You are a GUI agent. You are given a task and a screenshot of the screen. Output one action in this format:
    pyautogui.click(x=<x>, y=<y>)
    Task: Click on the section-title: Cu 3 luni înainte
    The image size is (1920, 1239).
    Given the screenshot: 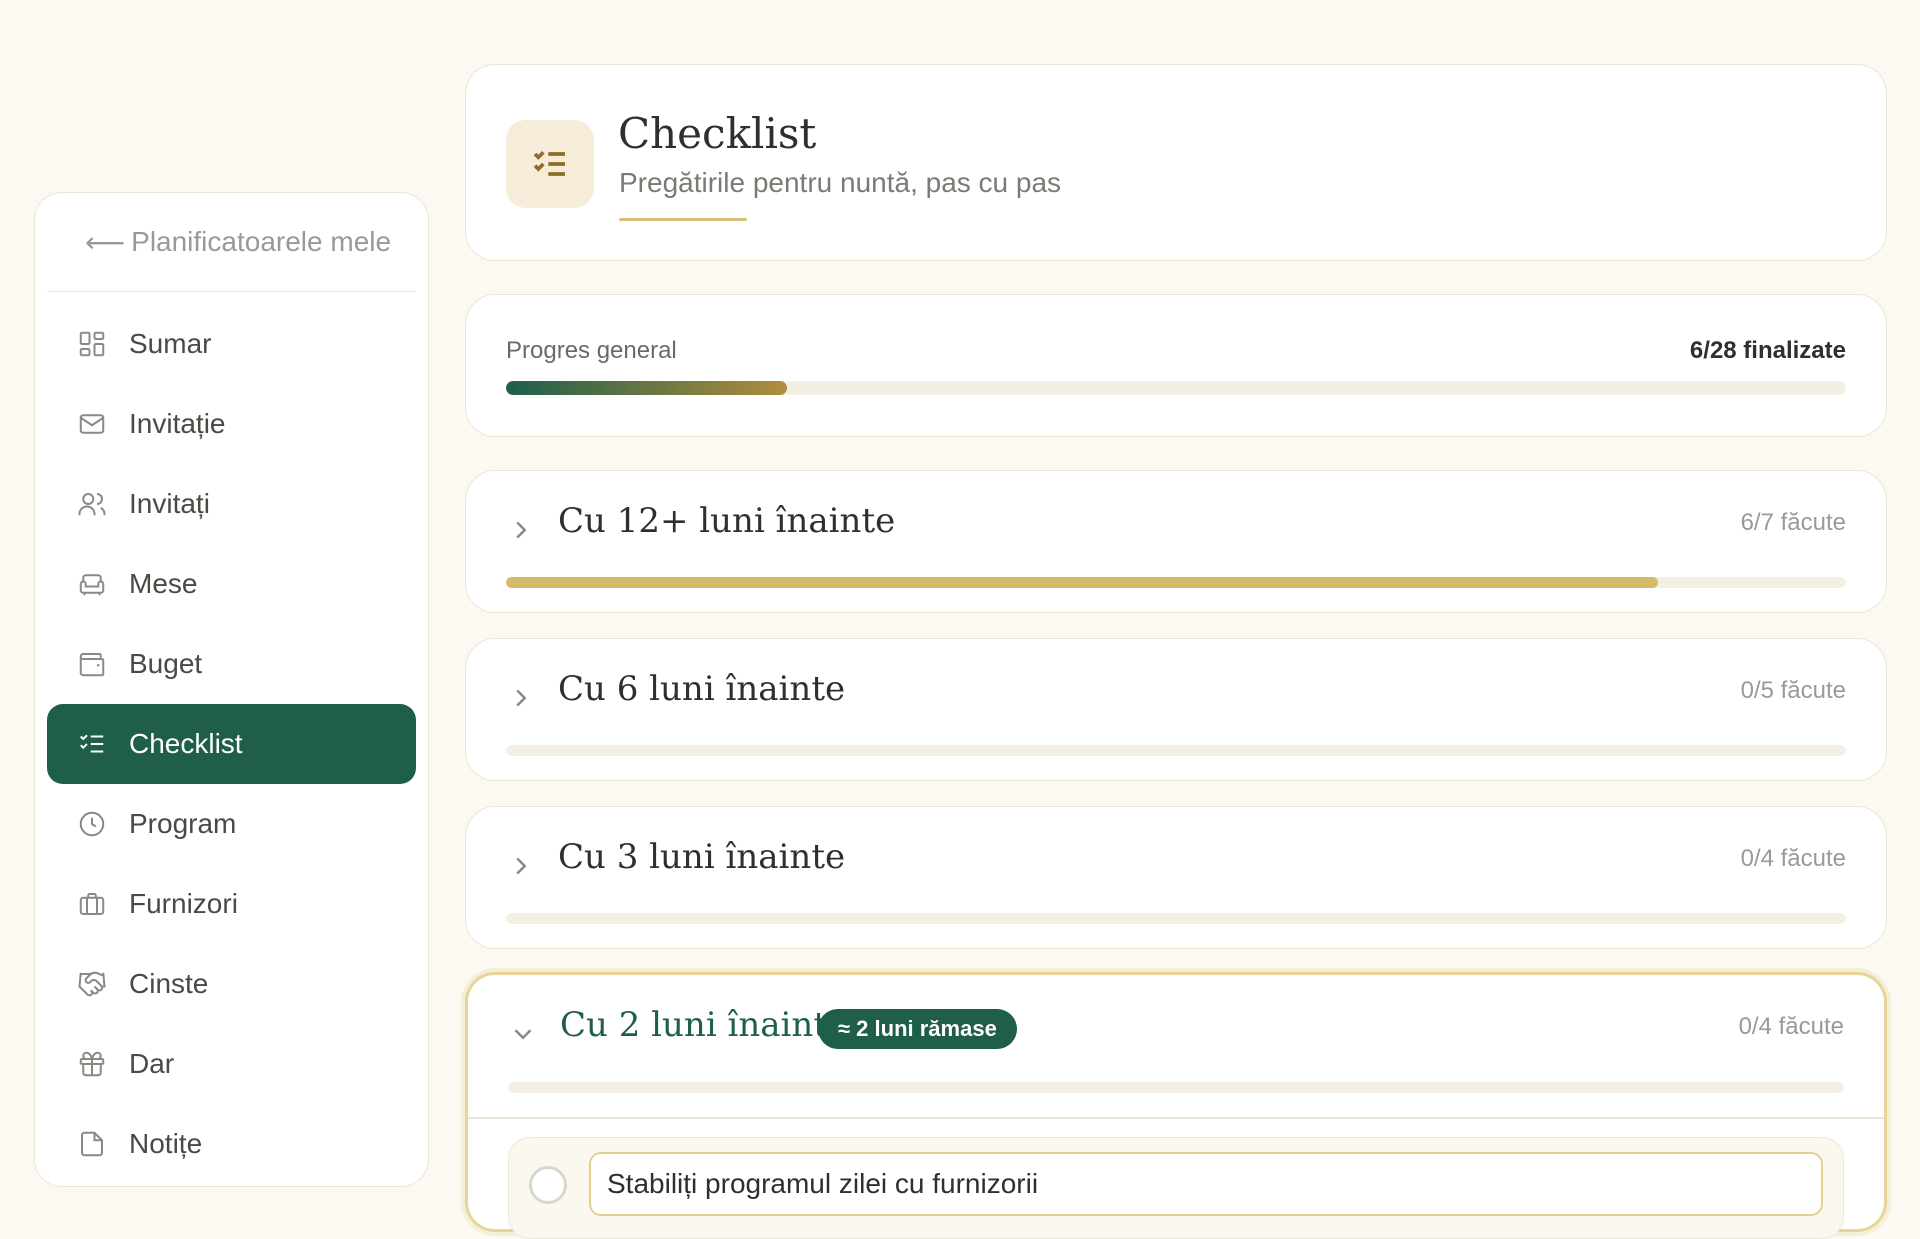 What is the action you would take?
    pyautogui.click(x=702, y=857)
    